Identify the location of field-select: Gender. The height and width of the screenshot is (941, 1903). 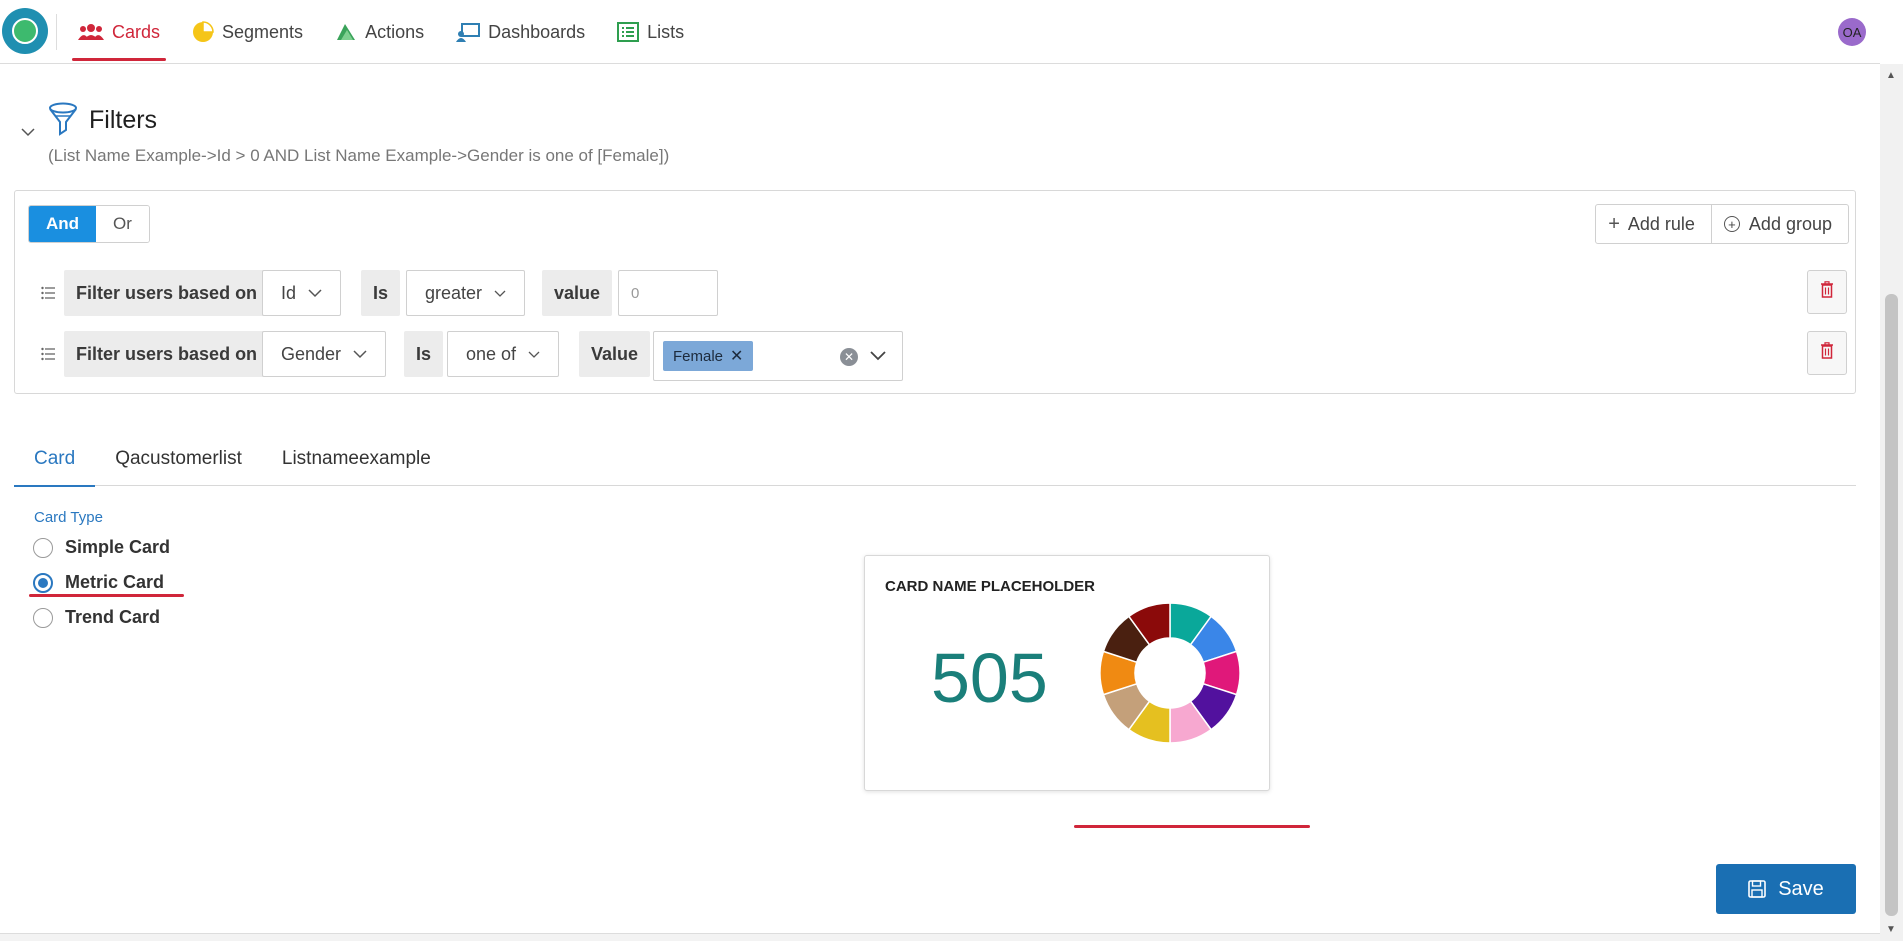
(324, 354).